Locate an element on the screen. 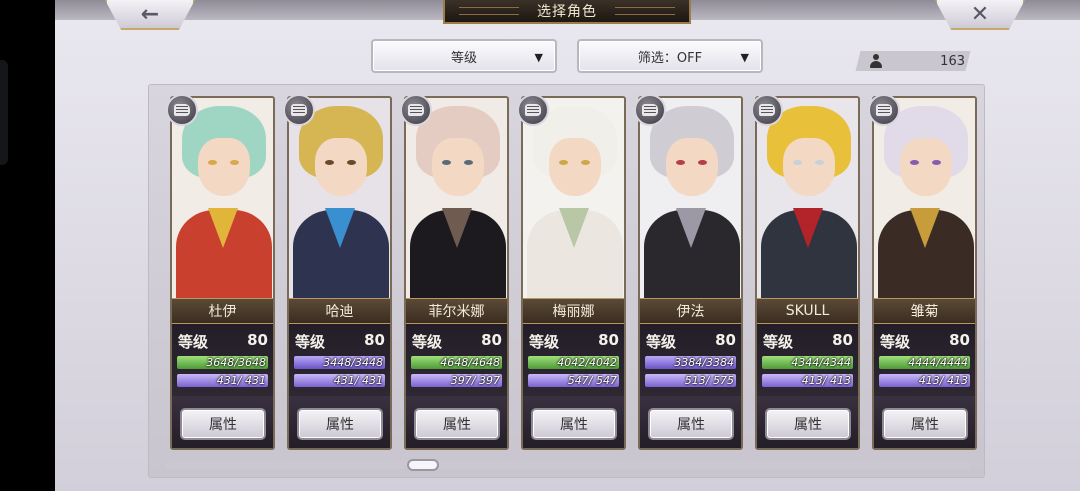 Image resolution: width=1080 pixels, height=491 pixels. horizontal-scrollbar is located at coordinates (567, 465).